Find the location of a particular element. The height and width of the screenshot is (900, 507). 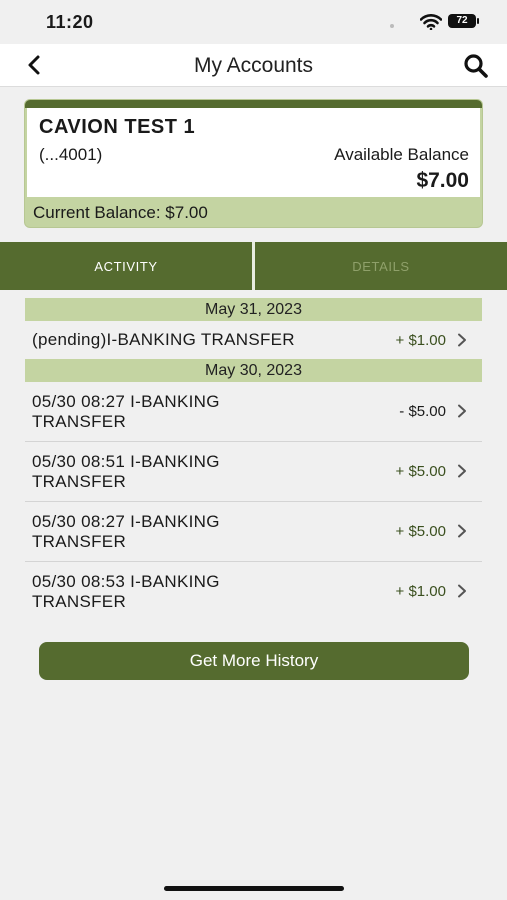

battery-icon: 72 is located at coordinates (463, 21).